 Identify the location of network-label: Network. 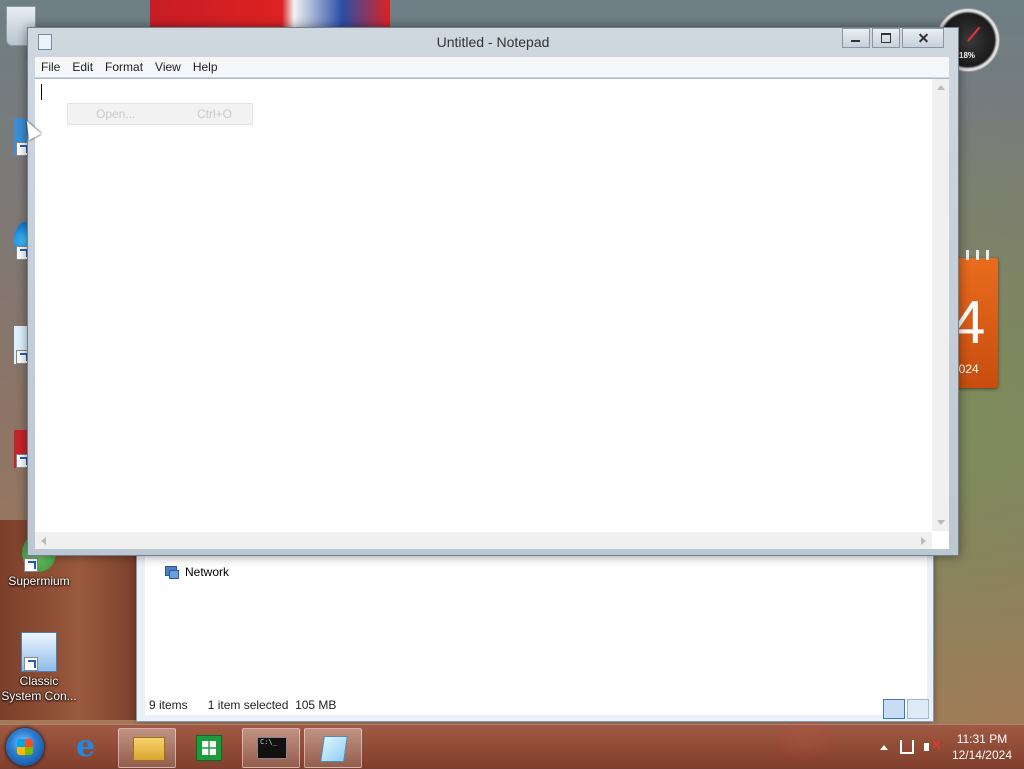
(207, 572).